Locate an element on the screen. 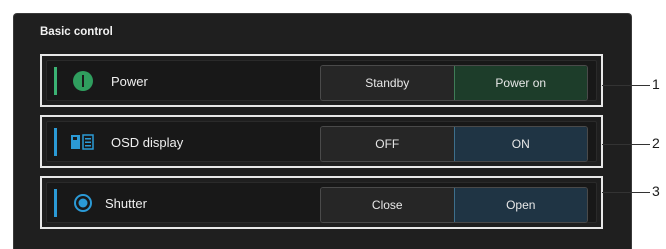 The image size is (666, 249). osd-button-group: OFF ON is located at coordinates (454, 144).